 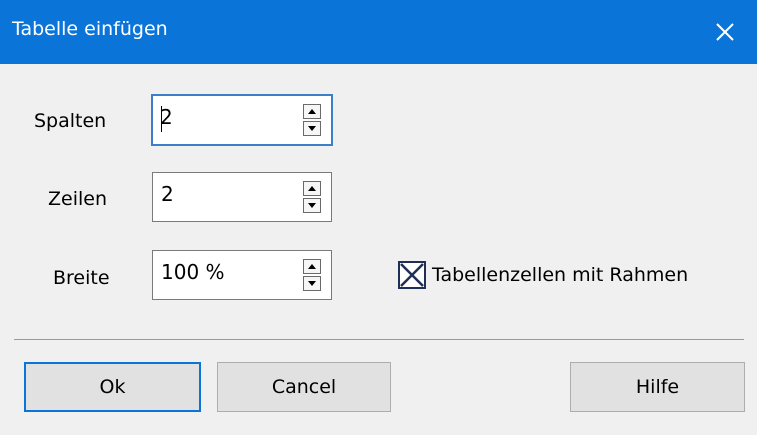 I want to click on rows-decrement-button, so click(x=312, y=205).